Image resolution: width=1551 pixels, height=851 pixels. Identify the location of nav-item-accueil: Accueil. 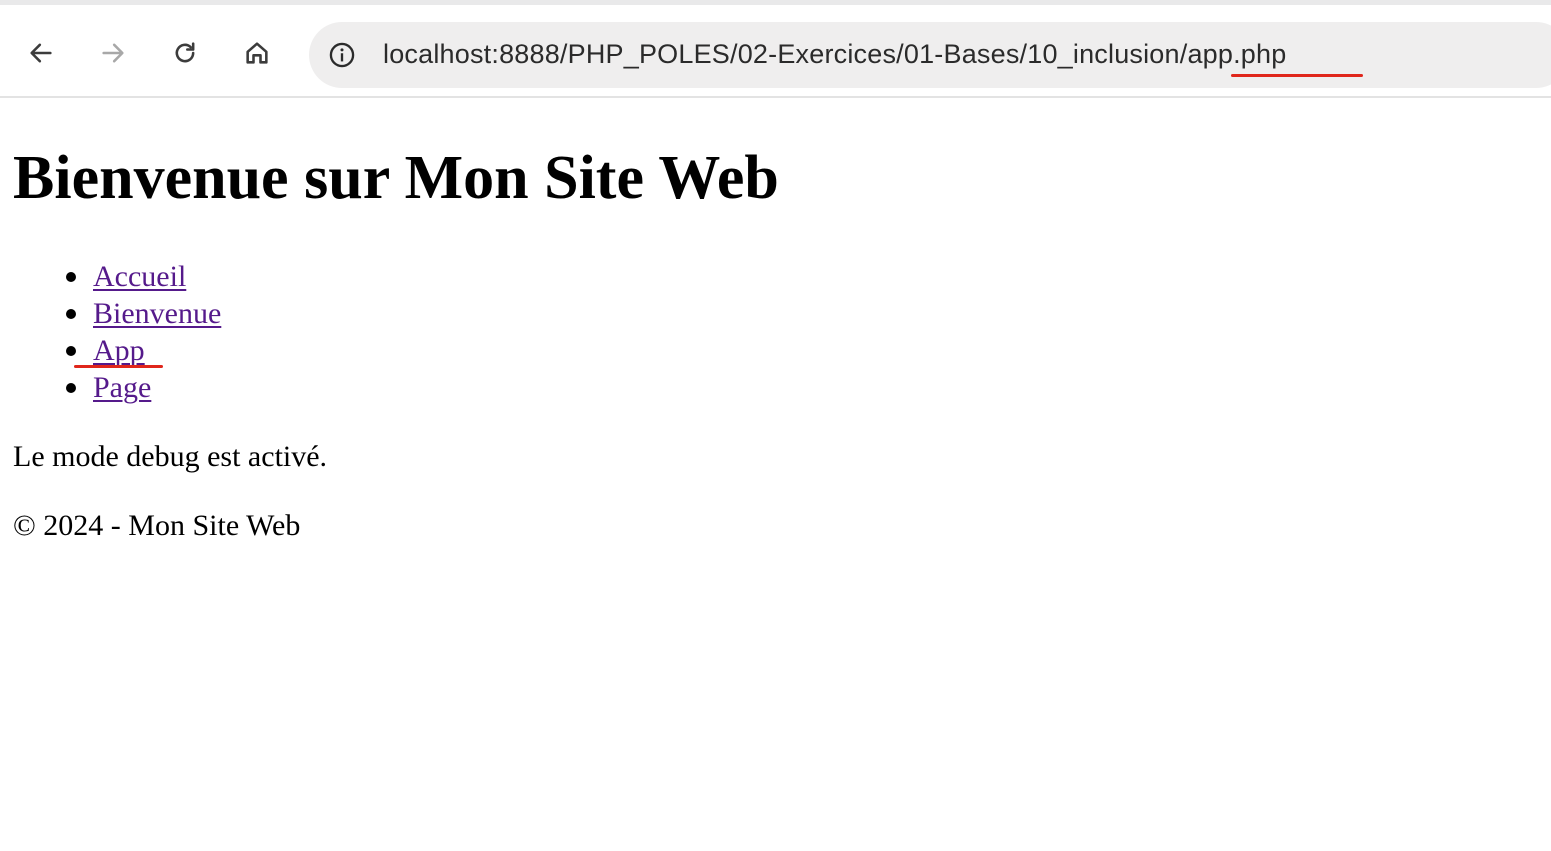
(117, 276).